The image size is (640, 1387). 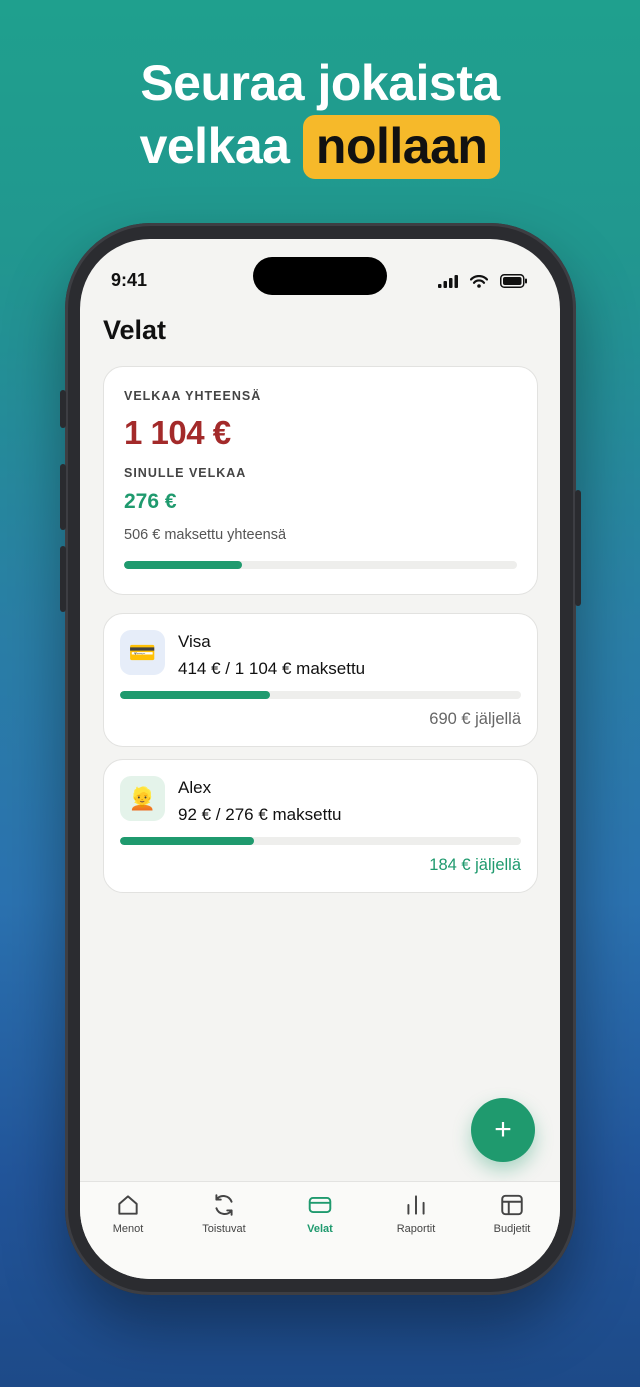 What do you see at coordinates (195, 787) in the screenshot?
I see `debt-name: Alex` at bounding box center [195, 787].